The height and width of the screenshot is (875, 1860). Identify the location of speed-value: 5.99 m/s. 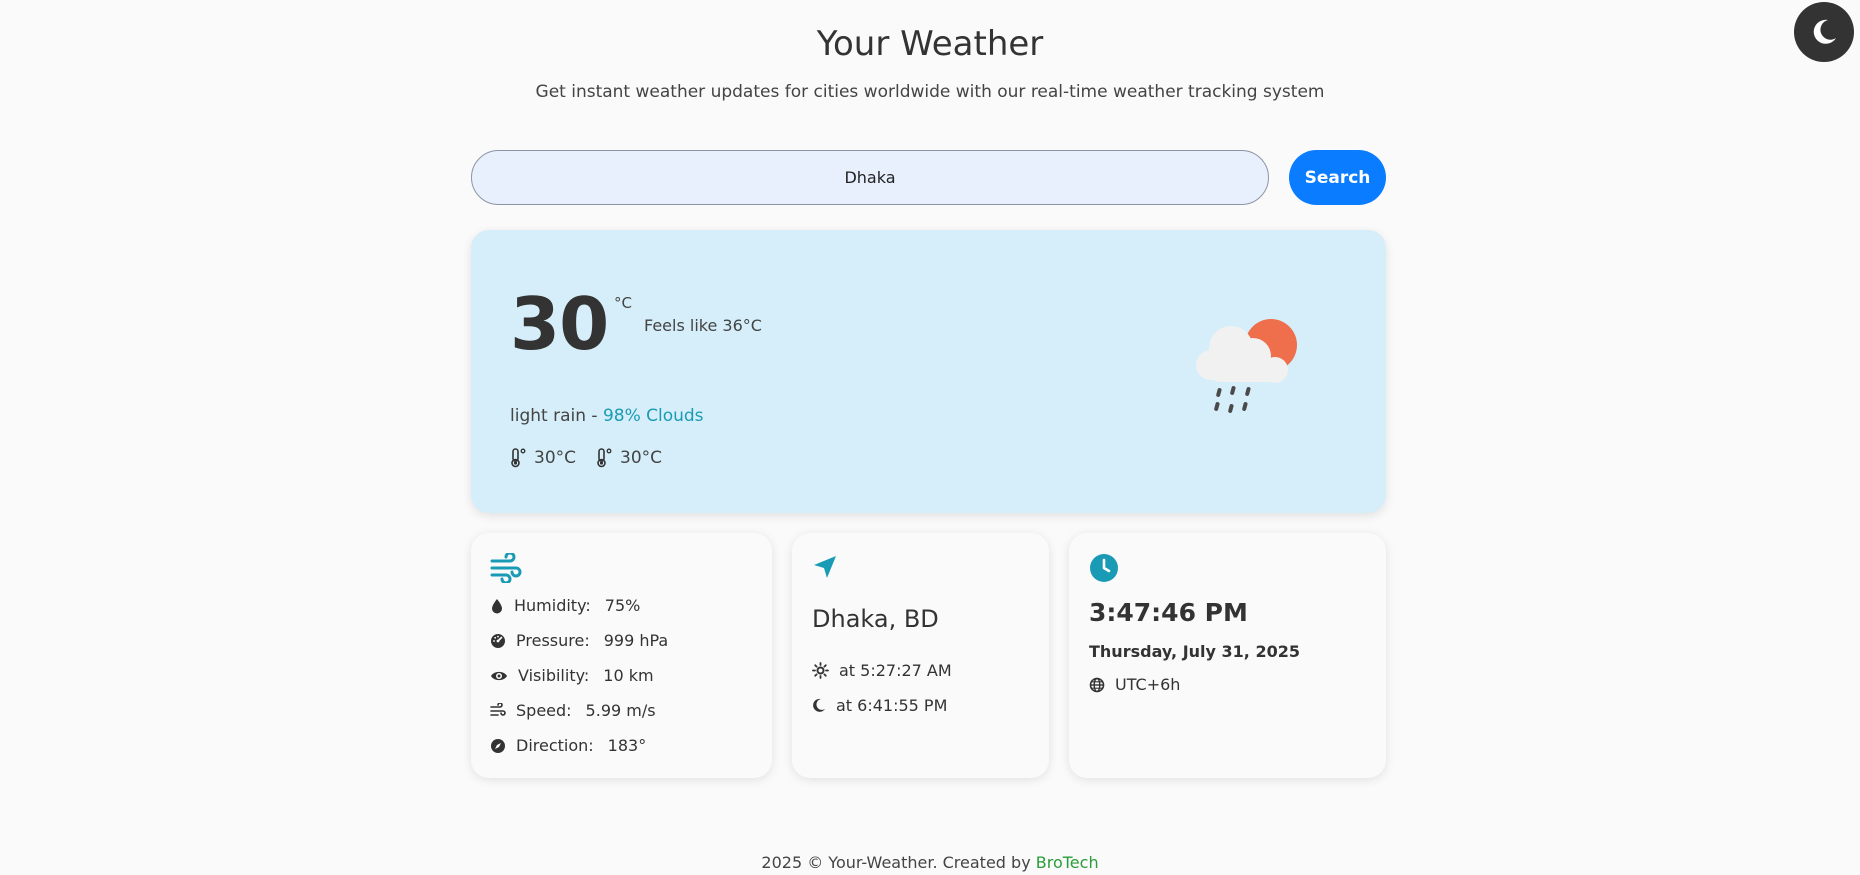
(620, 710).